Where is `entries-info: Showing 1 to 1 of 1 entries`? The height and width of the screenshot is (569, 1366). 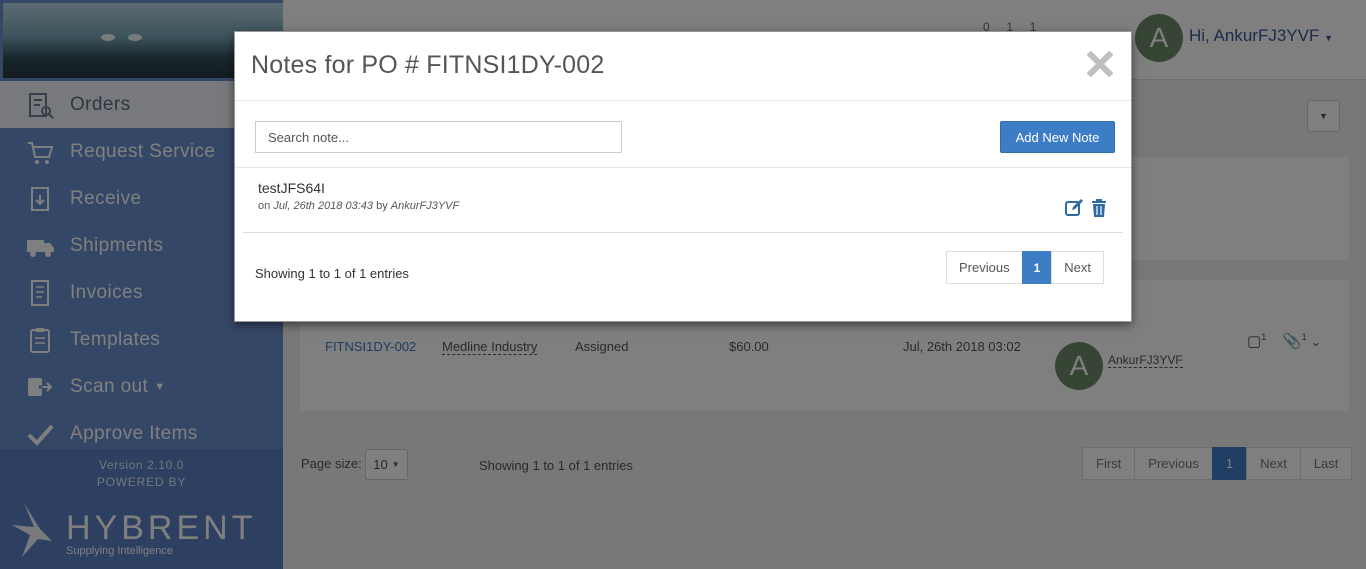 entries-info: Showing 1 to 1 of 1 entries is located at coordinates (332, 273).